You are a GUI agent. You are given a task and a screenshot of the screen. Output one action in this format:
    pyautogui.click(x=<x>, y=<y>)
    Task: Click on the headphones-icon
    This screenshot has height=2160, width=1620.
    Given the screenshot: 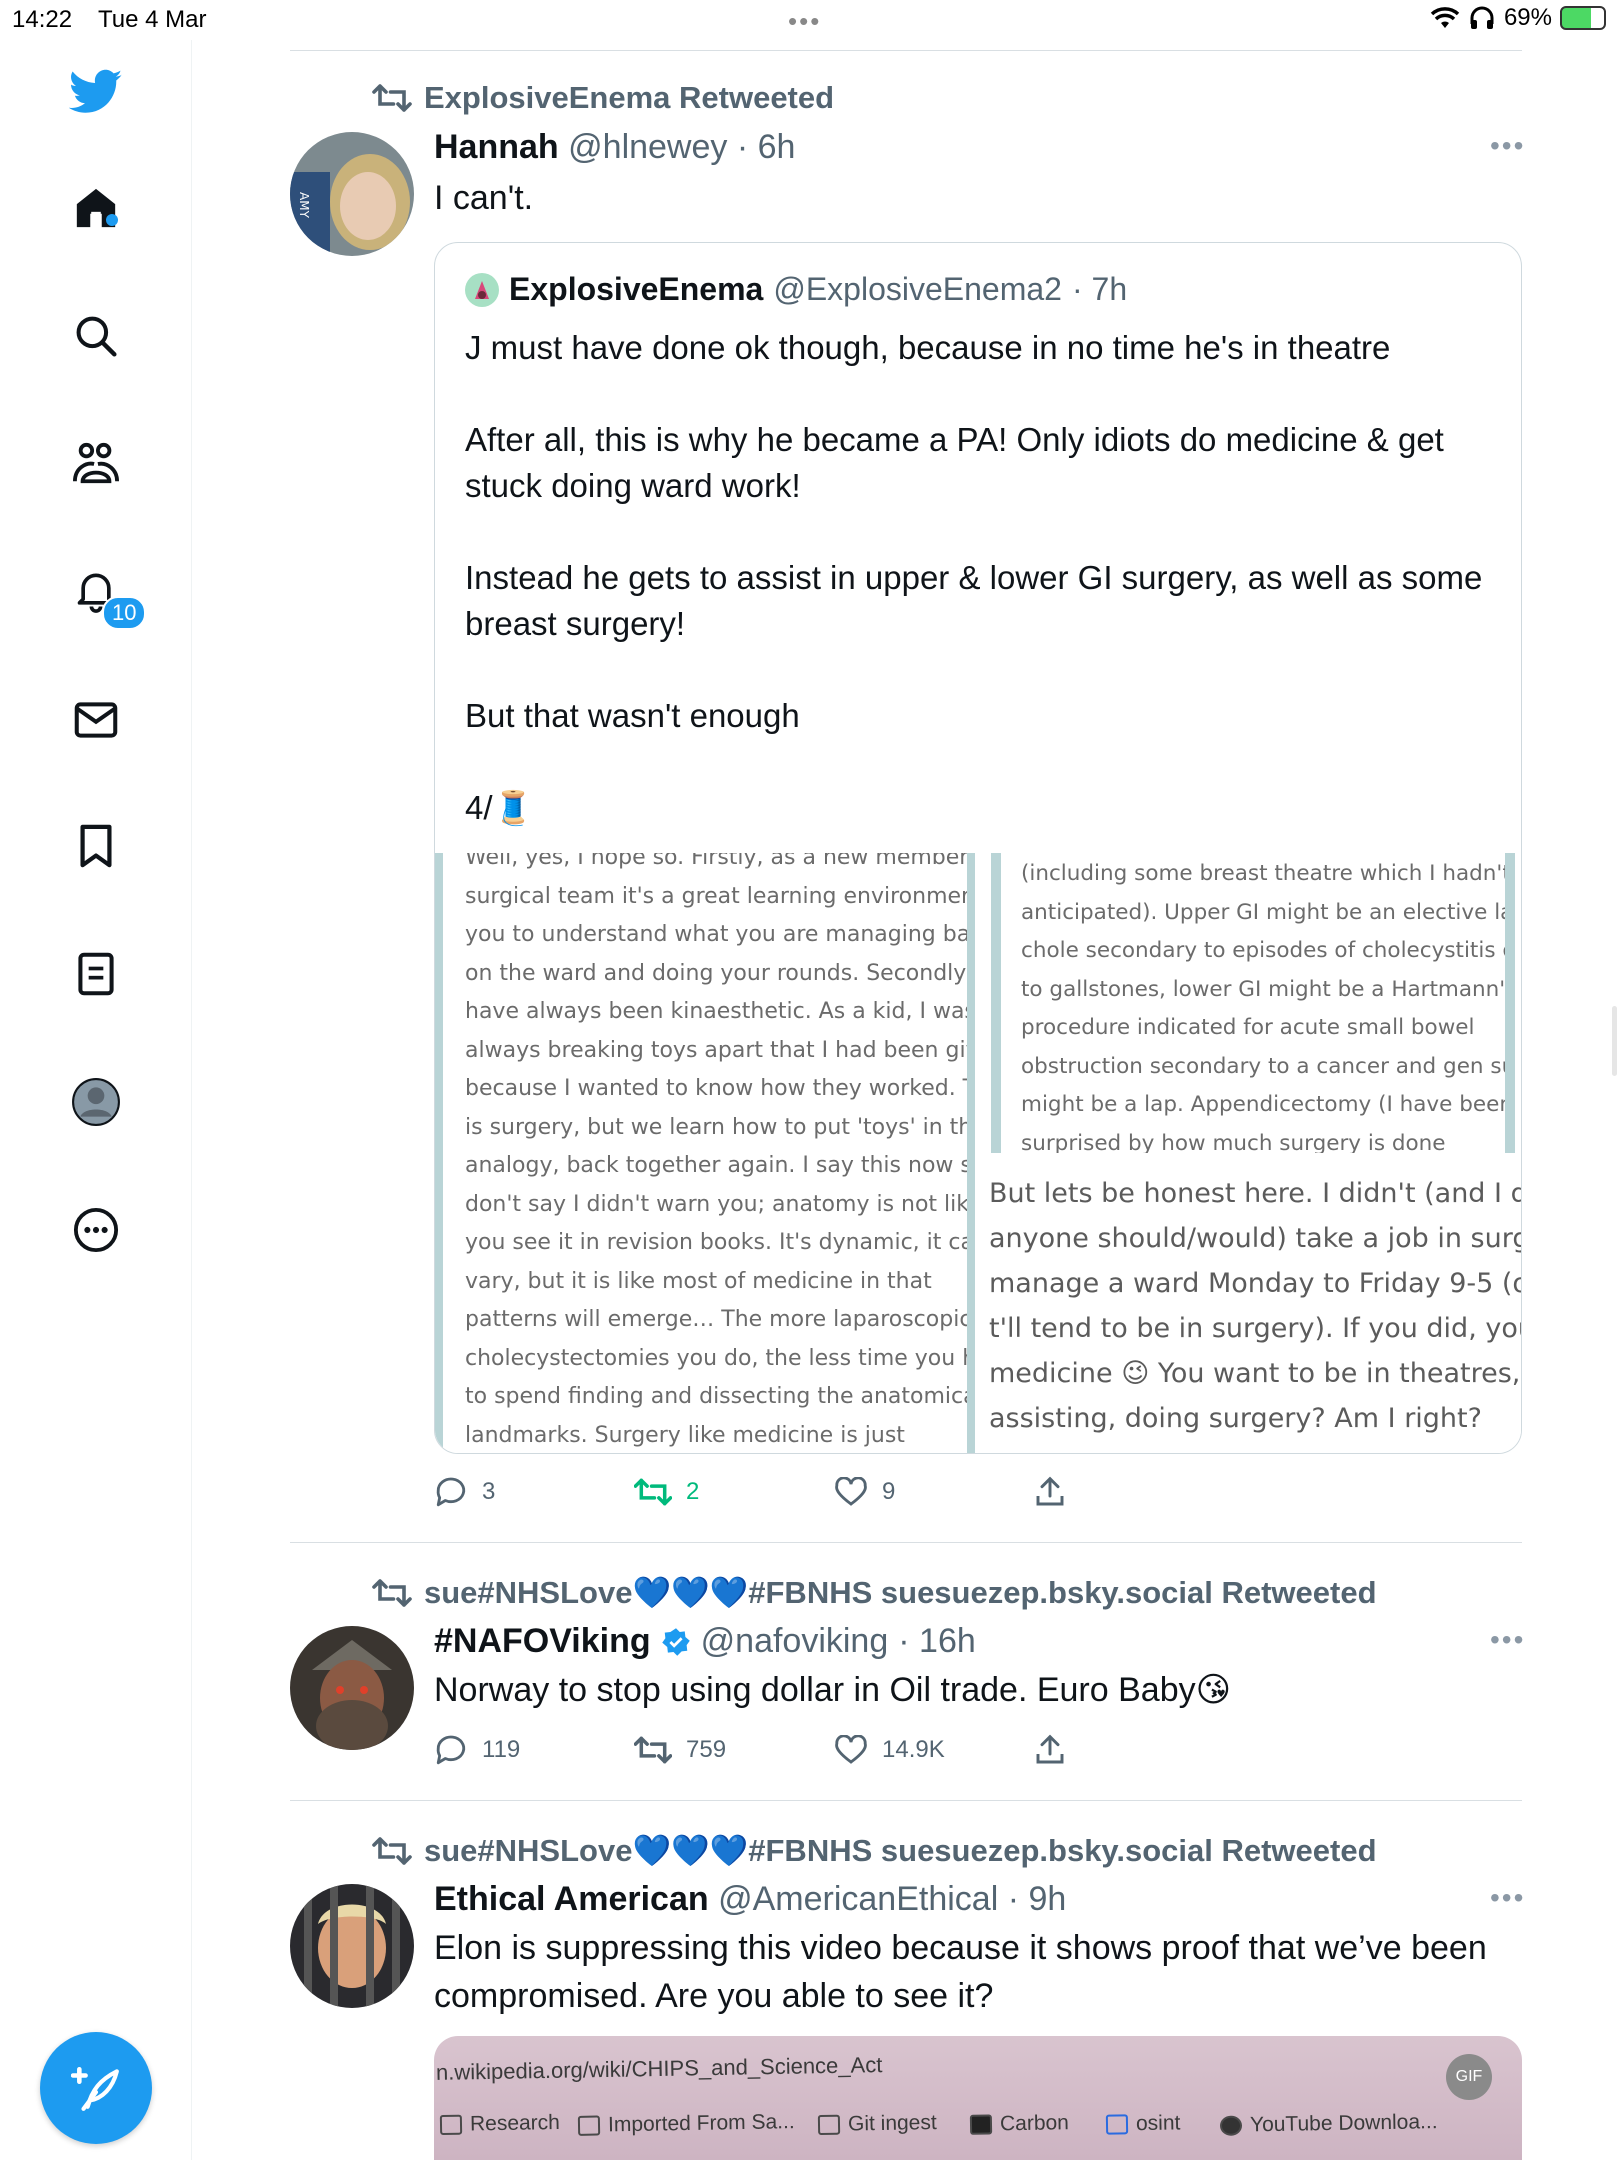 What is the action you would take?
    pyautogui.click(x=1482, y=17)
    